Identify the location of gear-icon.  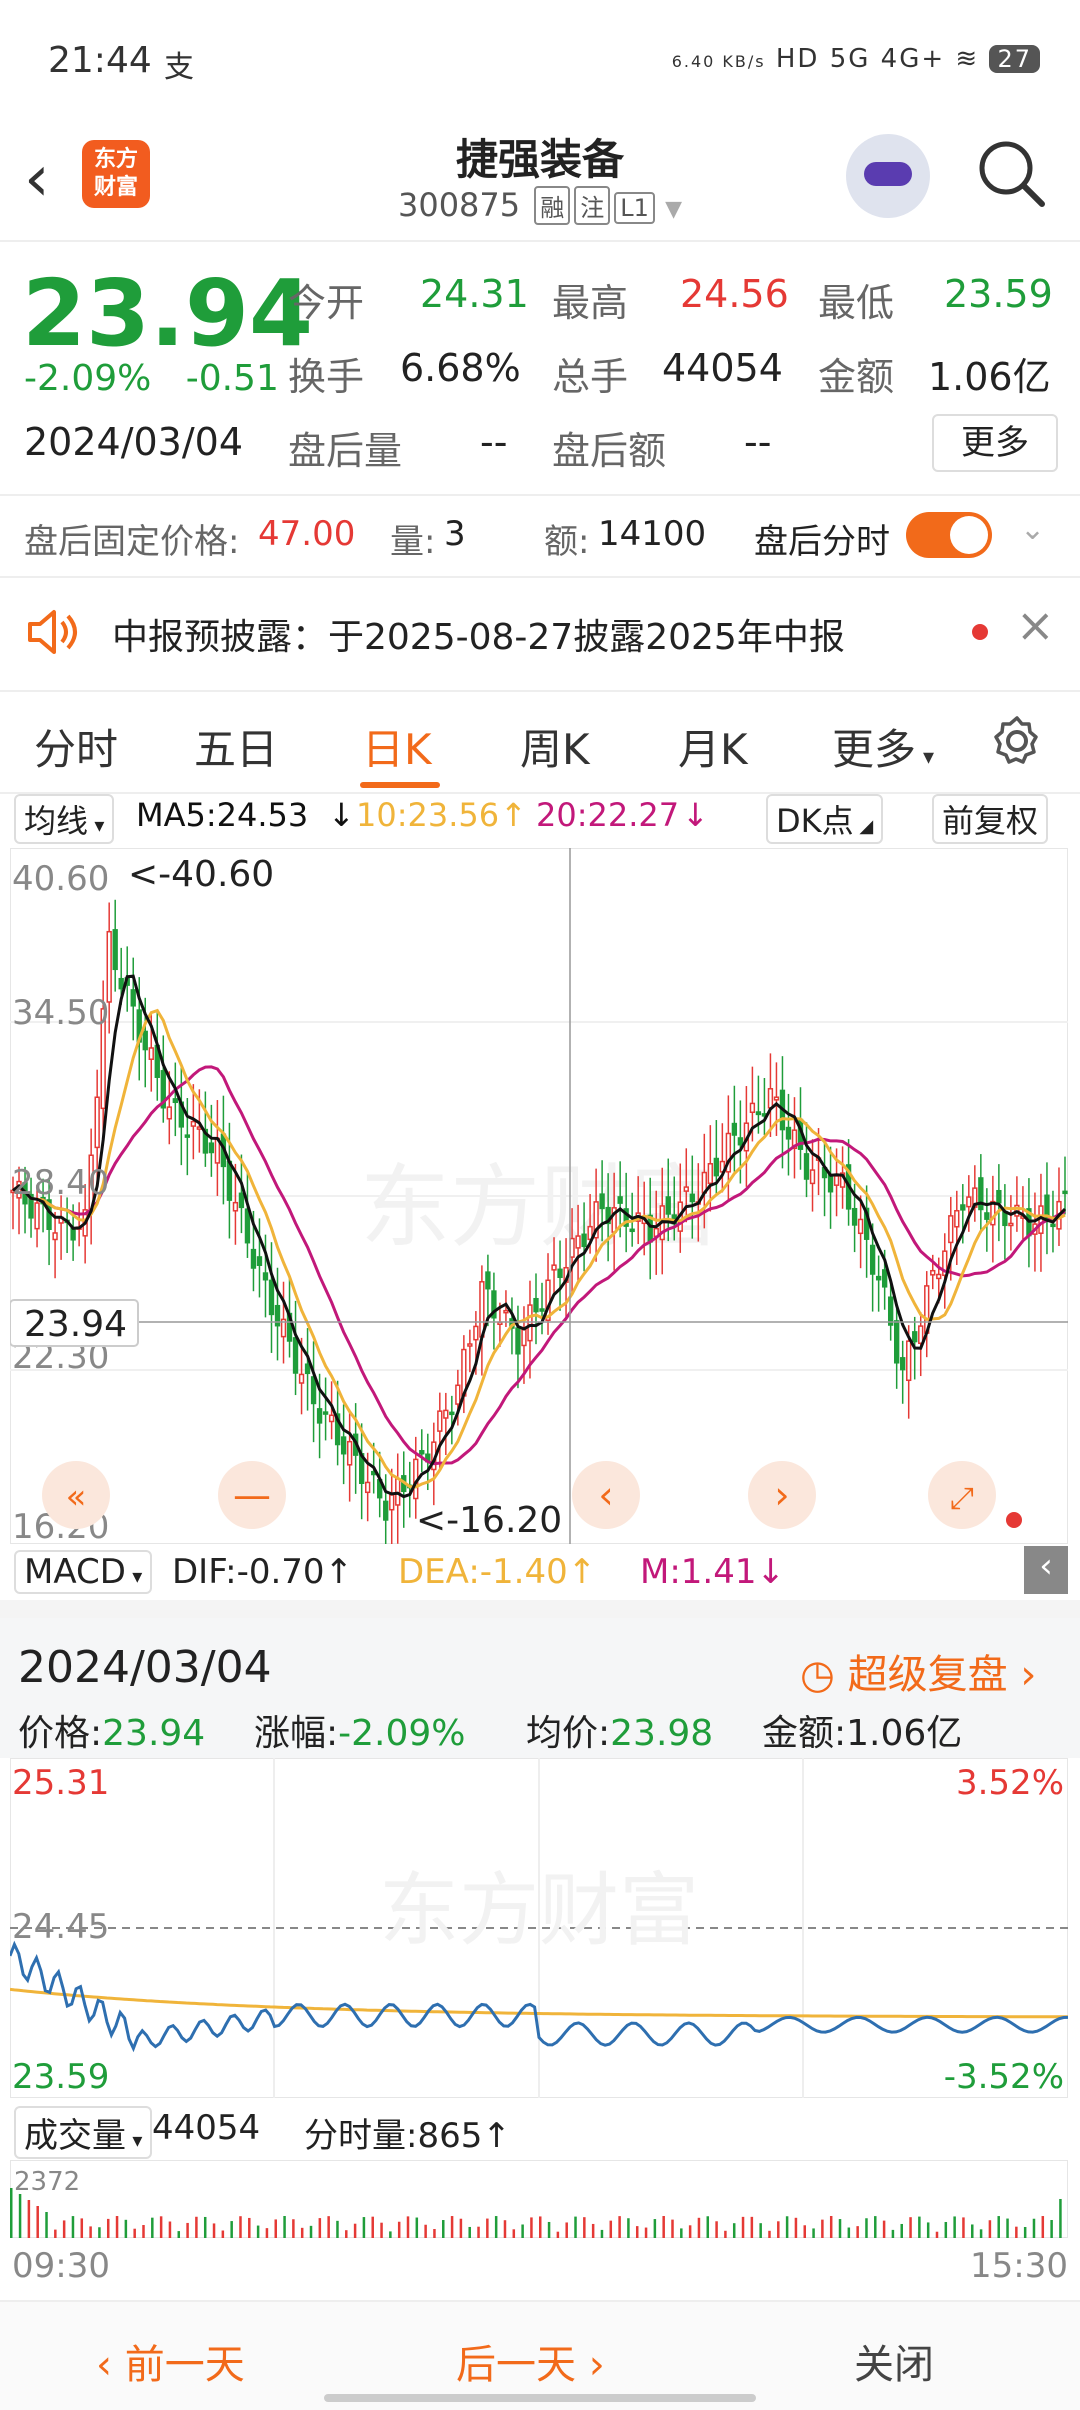
(1017, 741).